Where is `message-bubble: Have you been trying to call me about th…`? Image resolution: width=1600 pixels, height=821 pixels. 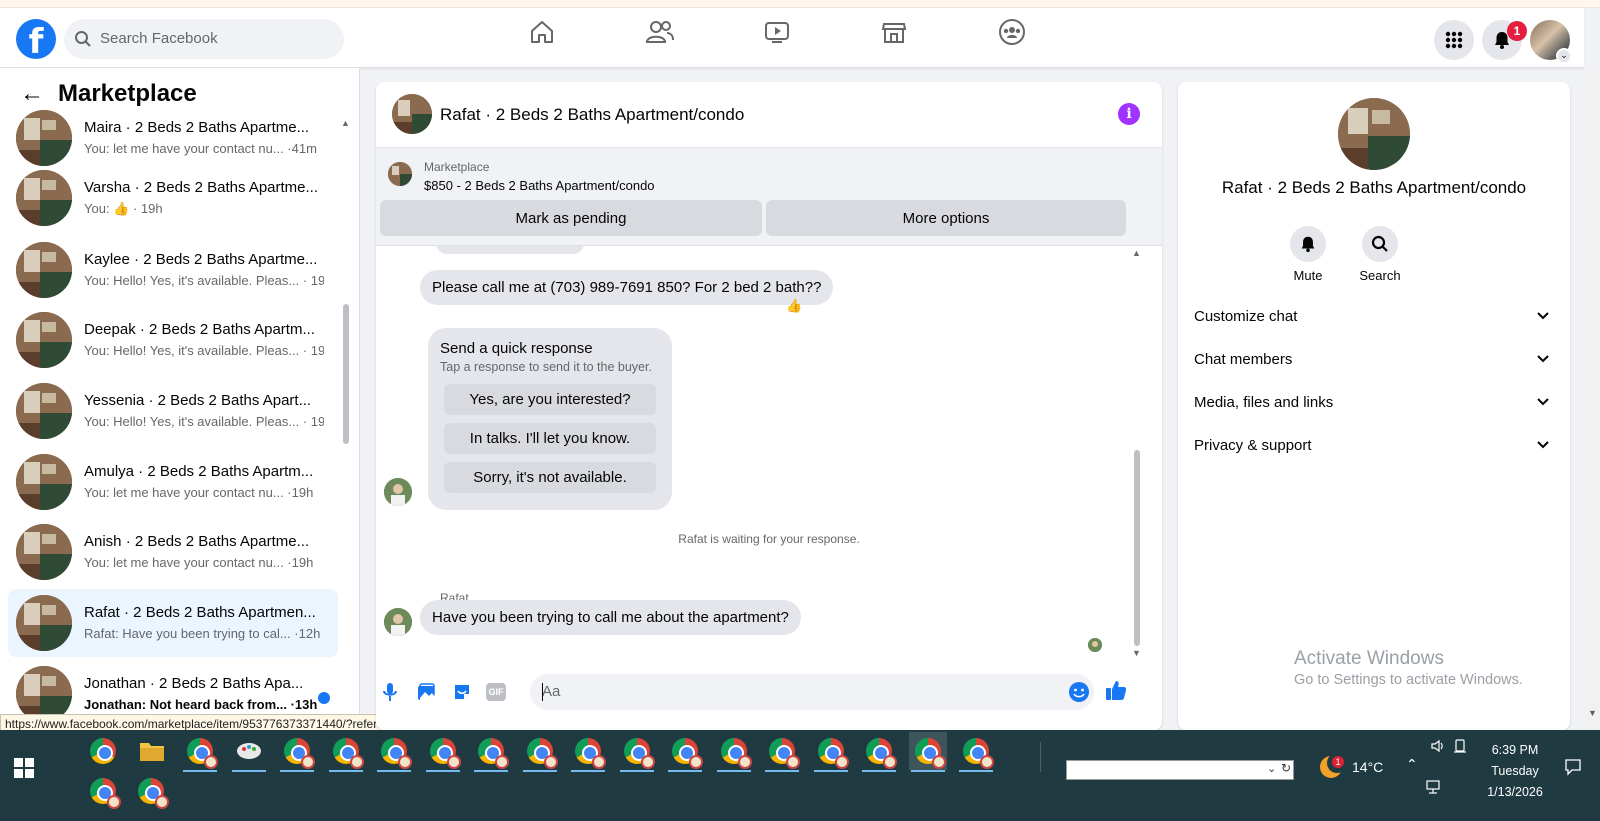
message-bubble: Have you been trying to call me about th… is located at coordinates (610, 617).